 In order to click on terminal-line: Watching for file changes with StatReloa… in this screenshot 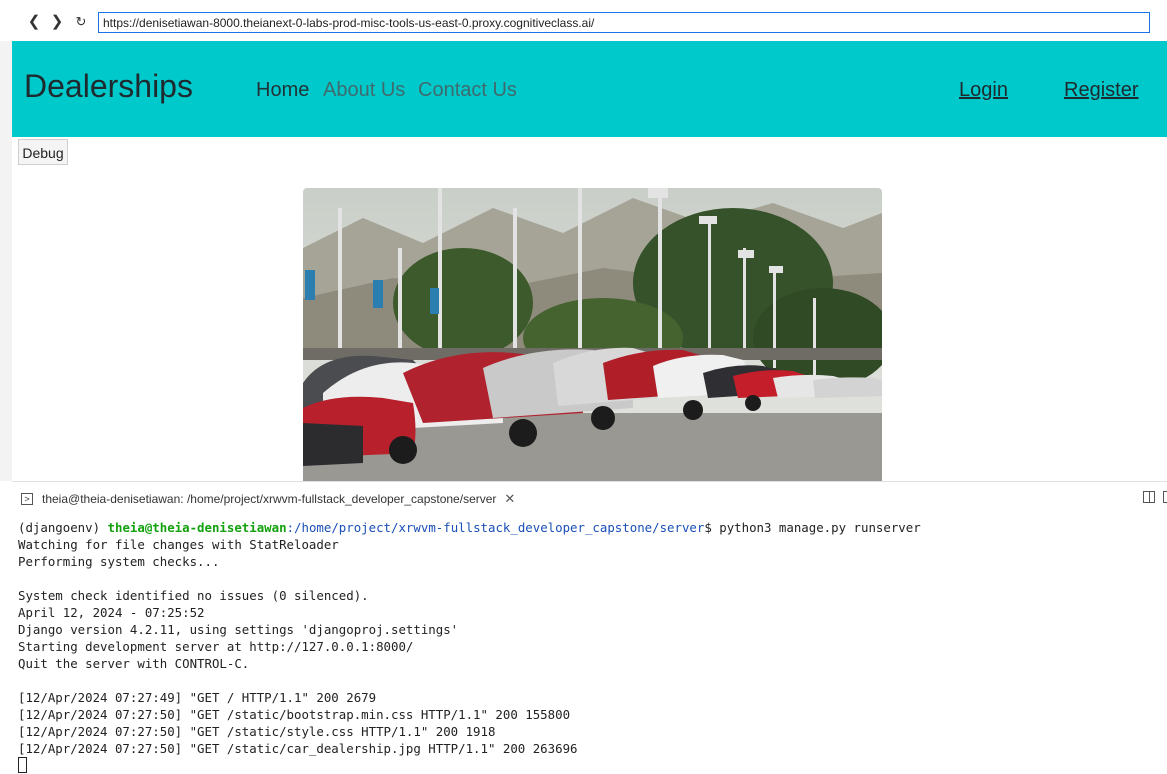, I will do `click(178, 544)`.